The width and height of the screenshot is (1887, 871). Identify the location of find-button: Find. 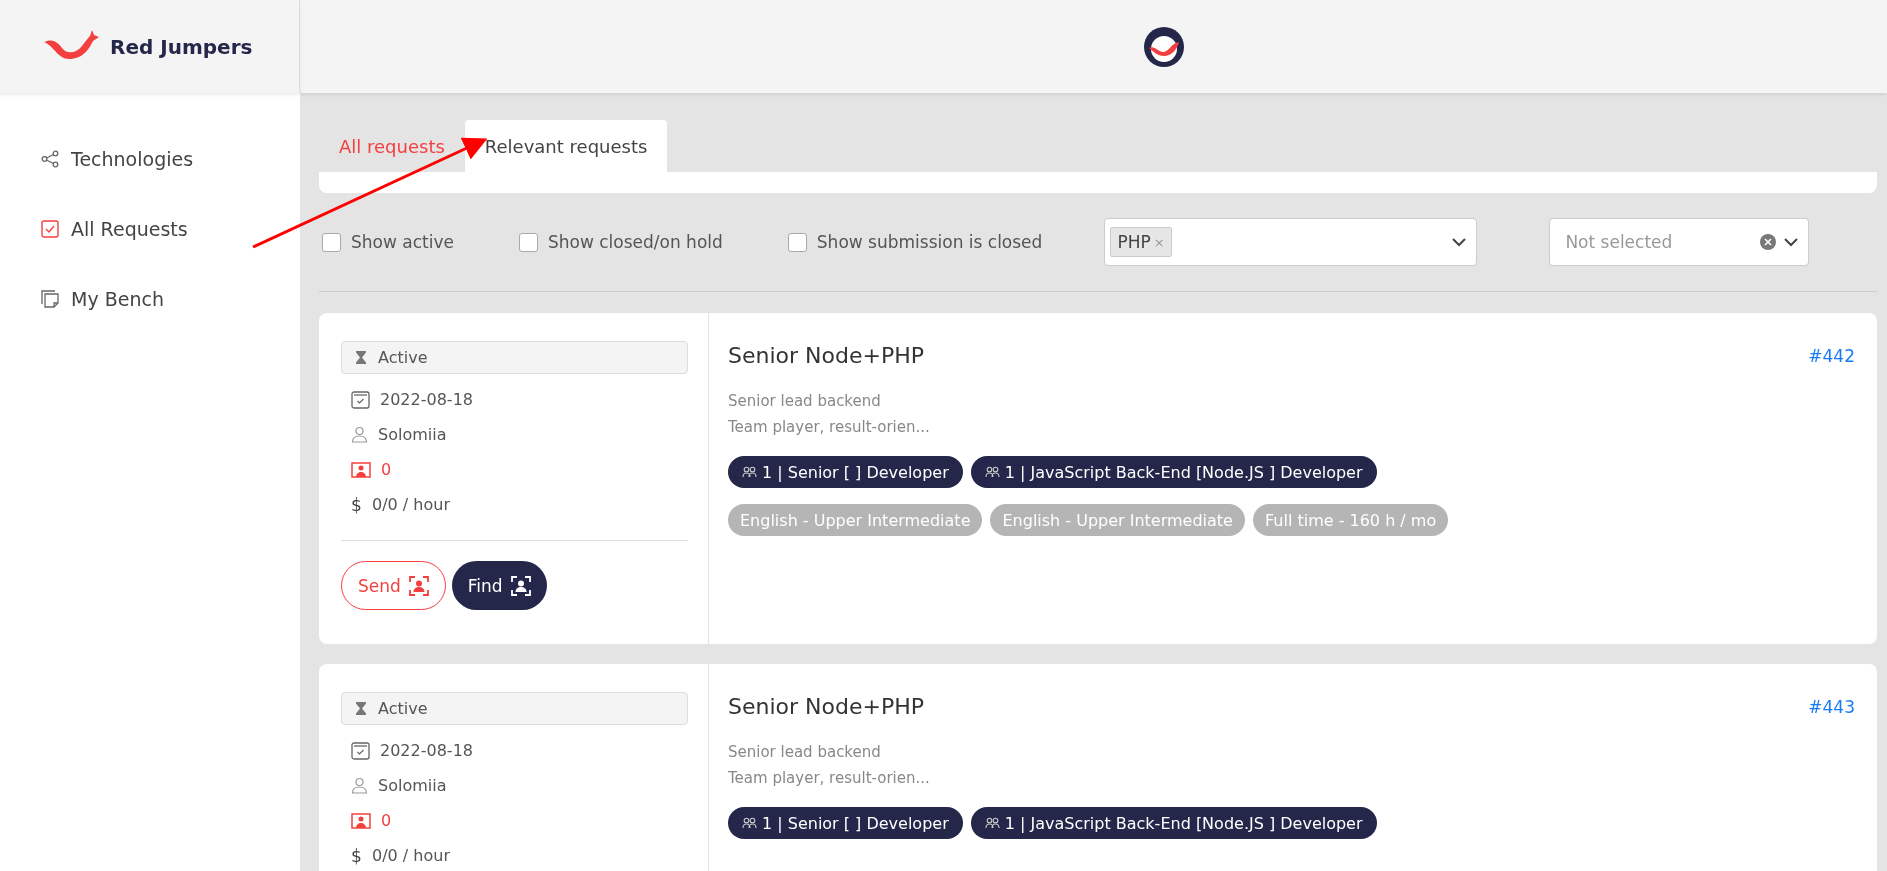
(499, 585).